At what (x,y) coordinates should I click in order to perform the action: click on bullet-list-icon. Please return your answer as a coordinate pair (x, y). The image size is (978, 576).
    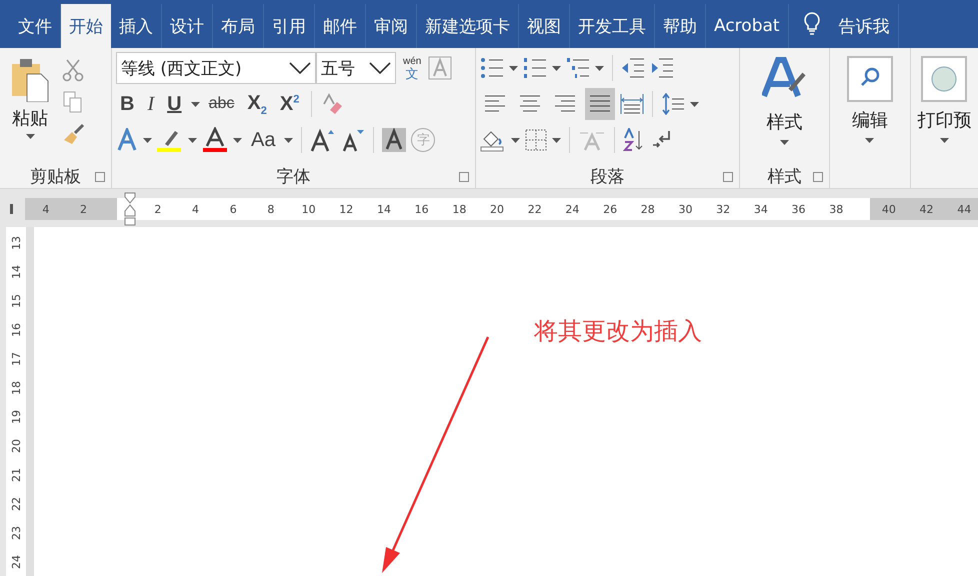
    Looking at the image, I should click on (492, 68).